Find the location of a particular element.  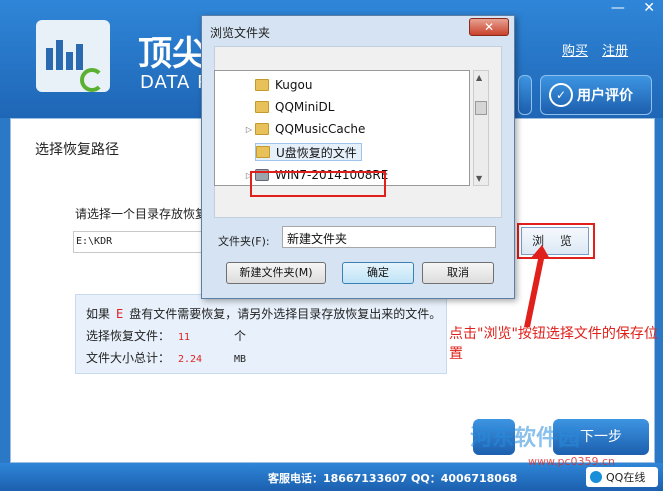

refresh-icon is located at coordinates (92, 80).